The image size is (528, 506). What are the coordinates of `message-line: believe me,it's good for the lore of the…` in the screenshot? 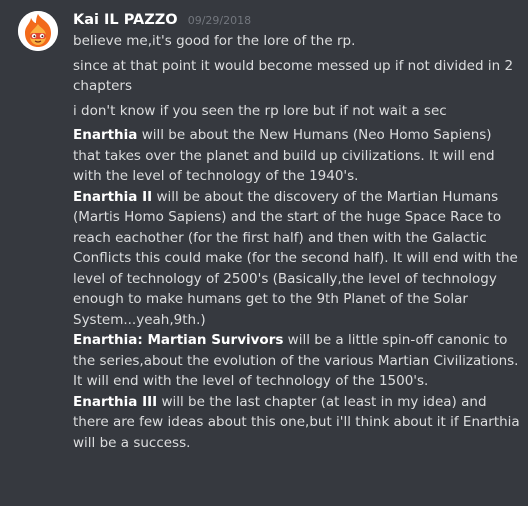 It's located at (214, 41).